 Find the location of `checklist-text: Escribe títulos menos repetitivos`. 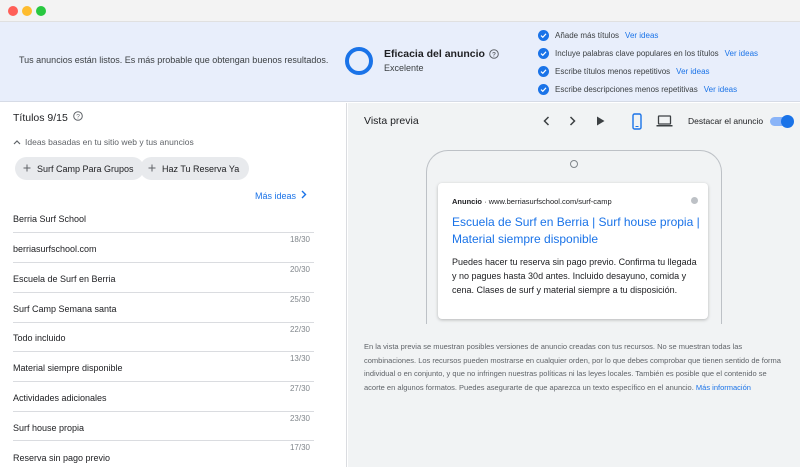

checklist-text: Escribe títulos menos repetitivos is located at coordinates (613, 71).